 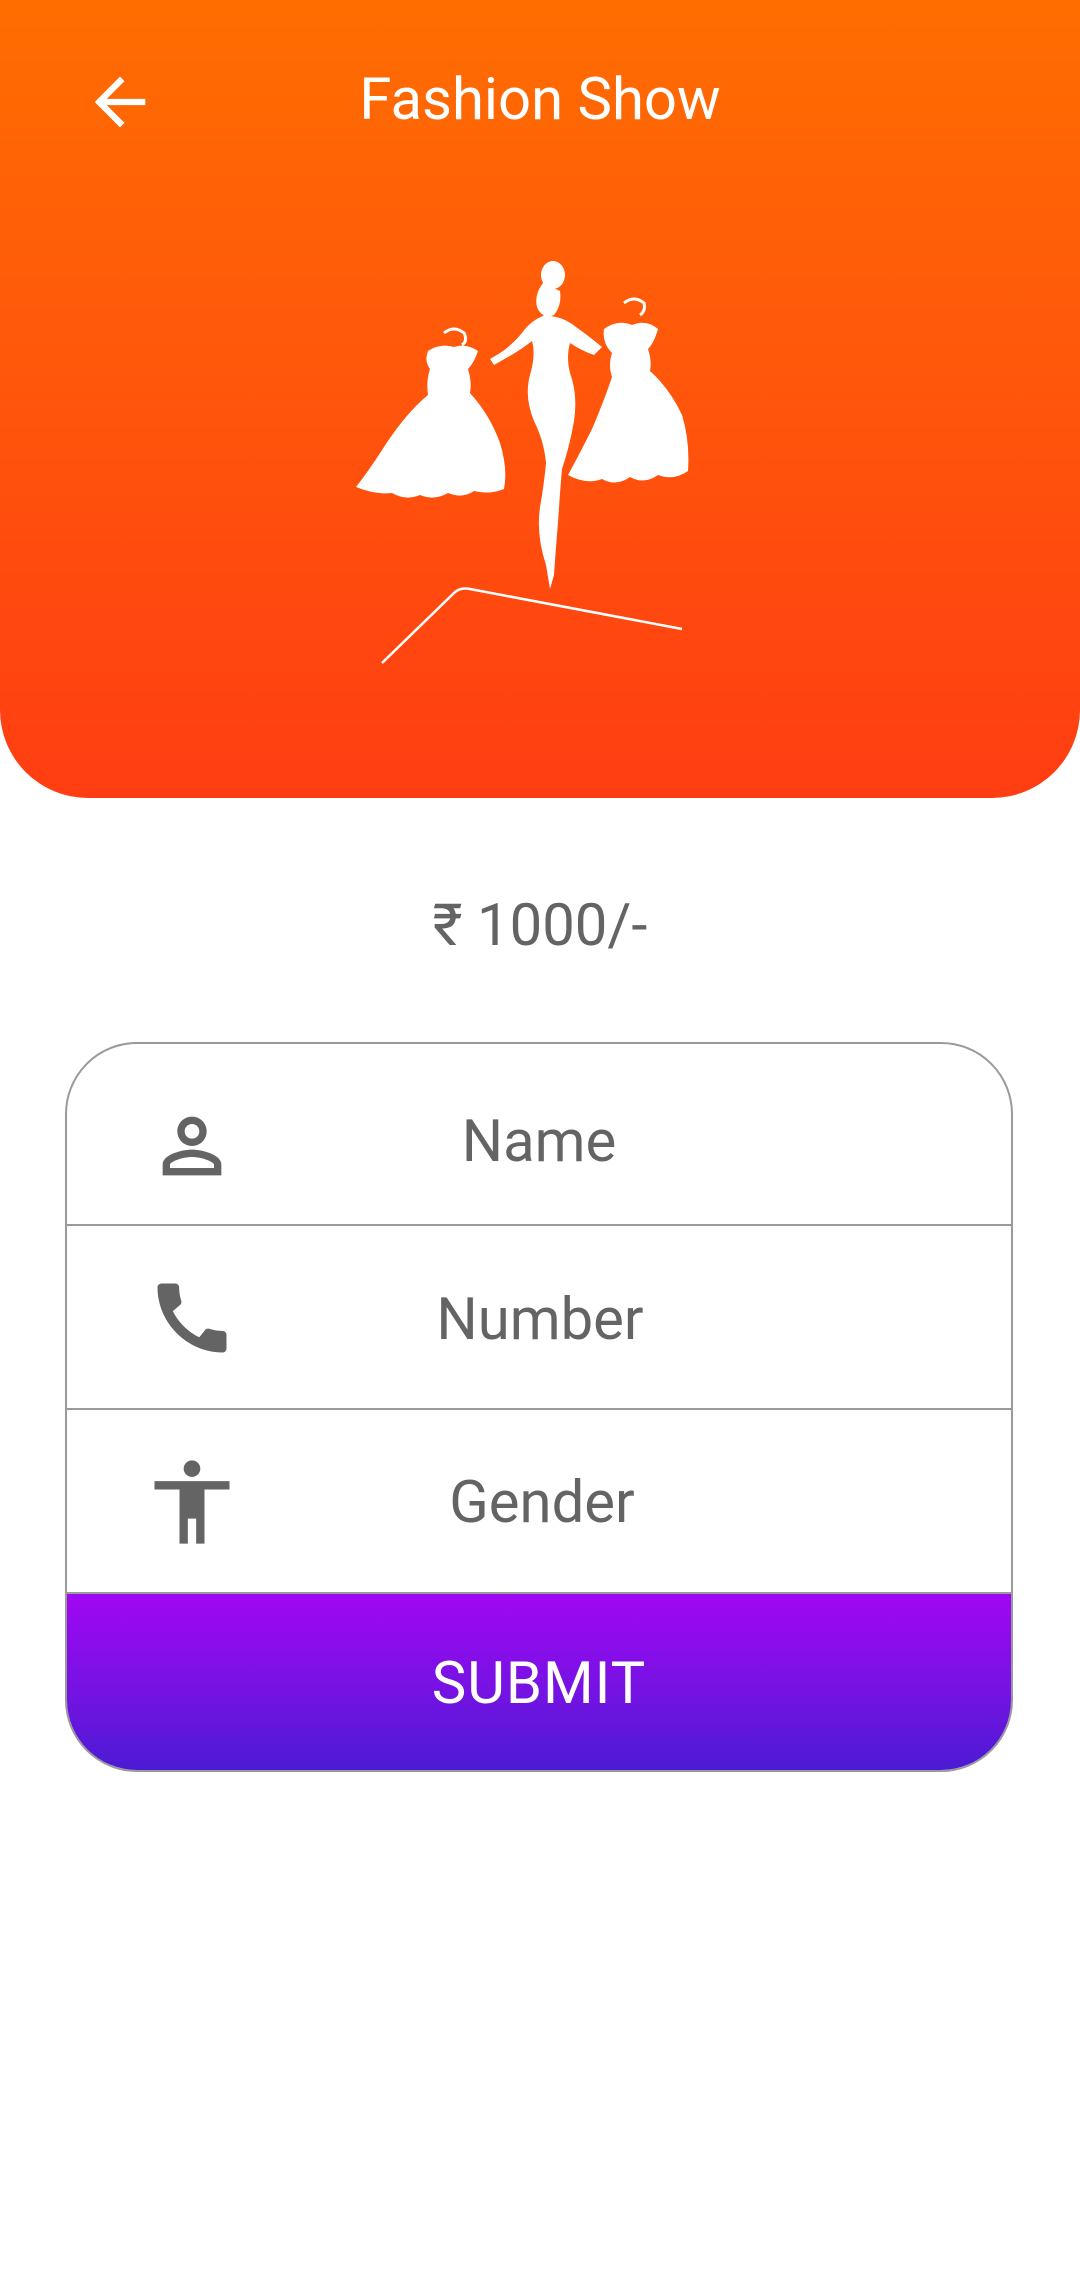 What do you see at coordinates (540, 926) in the screenshot?
I see `price-label: ₹ 1000/-` at bounding box center [540, 926].